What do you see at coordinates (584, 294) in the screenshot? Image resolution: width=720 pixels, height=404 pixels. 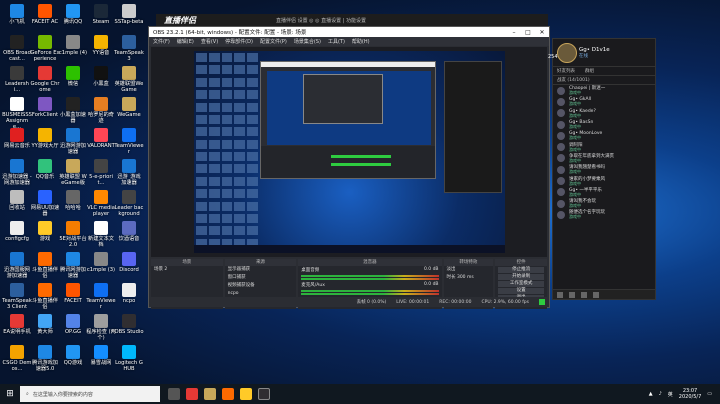 I see `store-icon` at bounding box center [584, 294].